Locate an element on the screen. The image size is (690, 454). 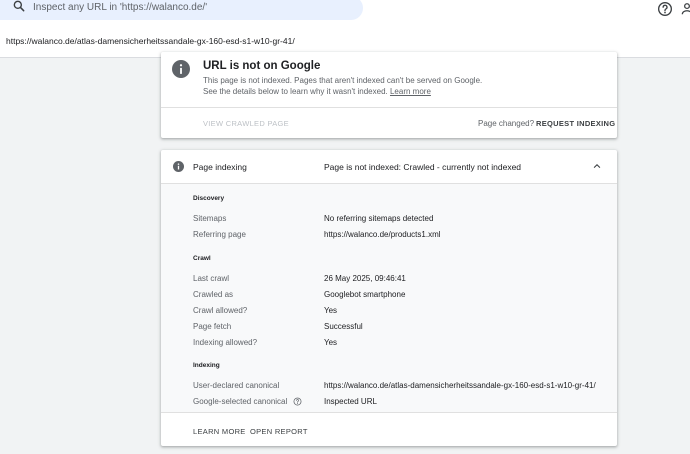
indexing-allowed-label: Indexing allowed? is located at coordinates (225, 342).